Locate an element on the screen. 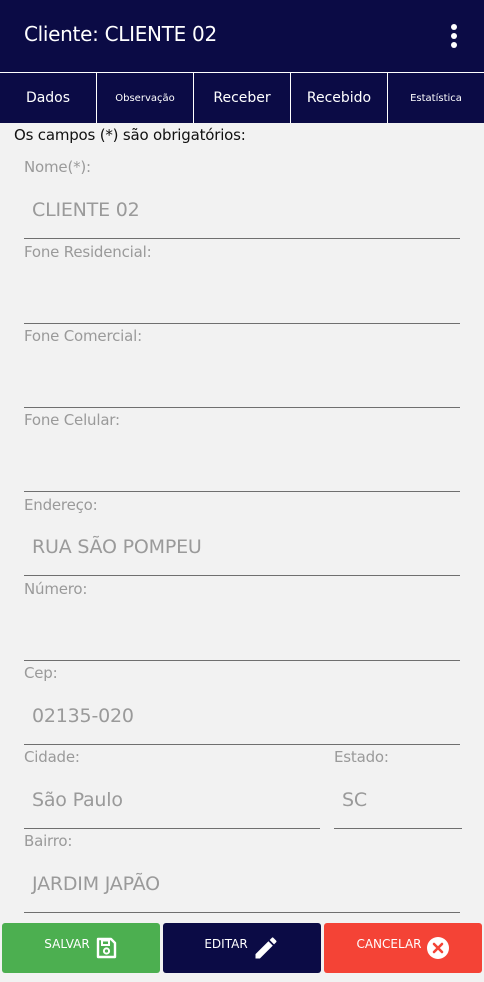  cidade-underline is located at coordinates (172, 828).